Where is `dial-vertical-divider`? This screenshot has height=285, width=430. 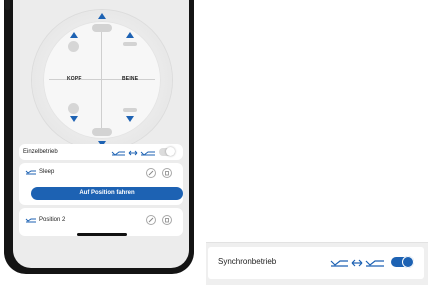
dial-vertical-divider is located at coordinates (101, 80).